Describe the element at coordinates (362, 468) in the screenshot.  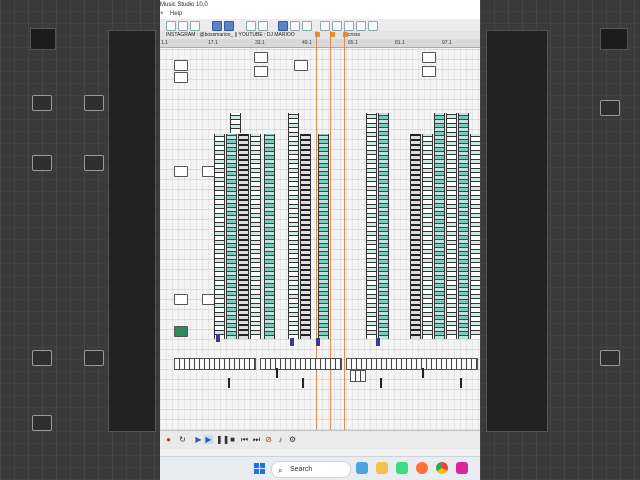
I see `cloud-app-icon` at that location.